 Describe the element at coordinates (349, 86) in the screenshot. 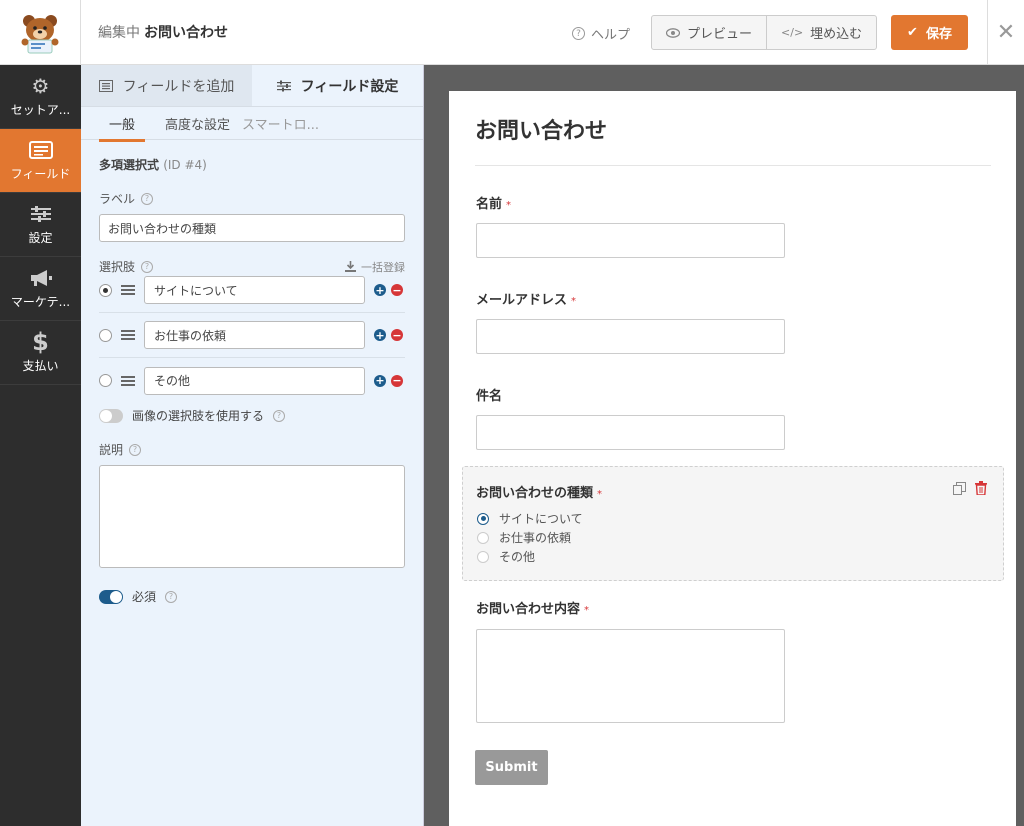

I see `tab-label: フィールド設定` at that location.